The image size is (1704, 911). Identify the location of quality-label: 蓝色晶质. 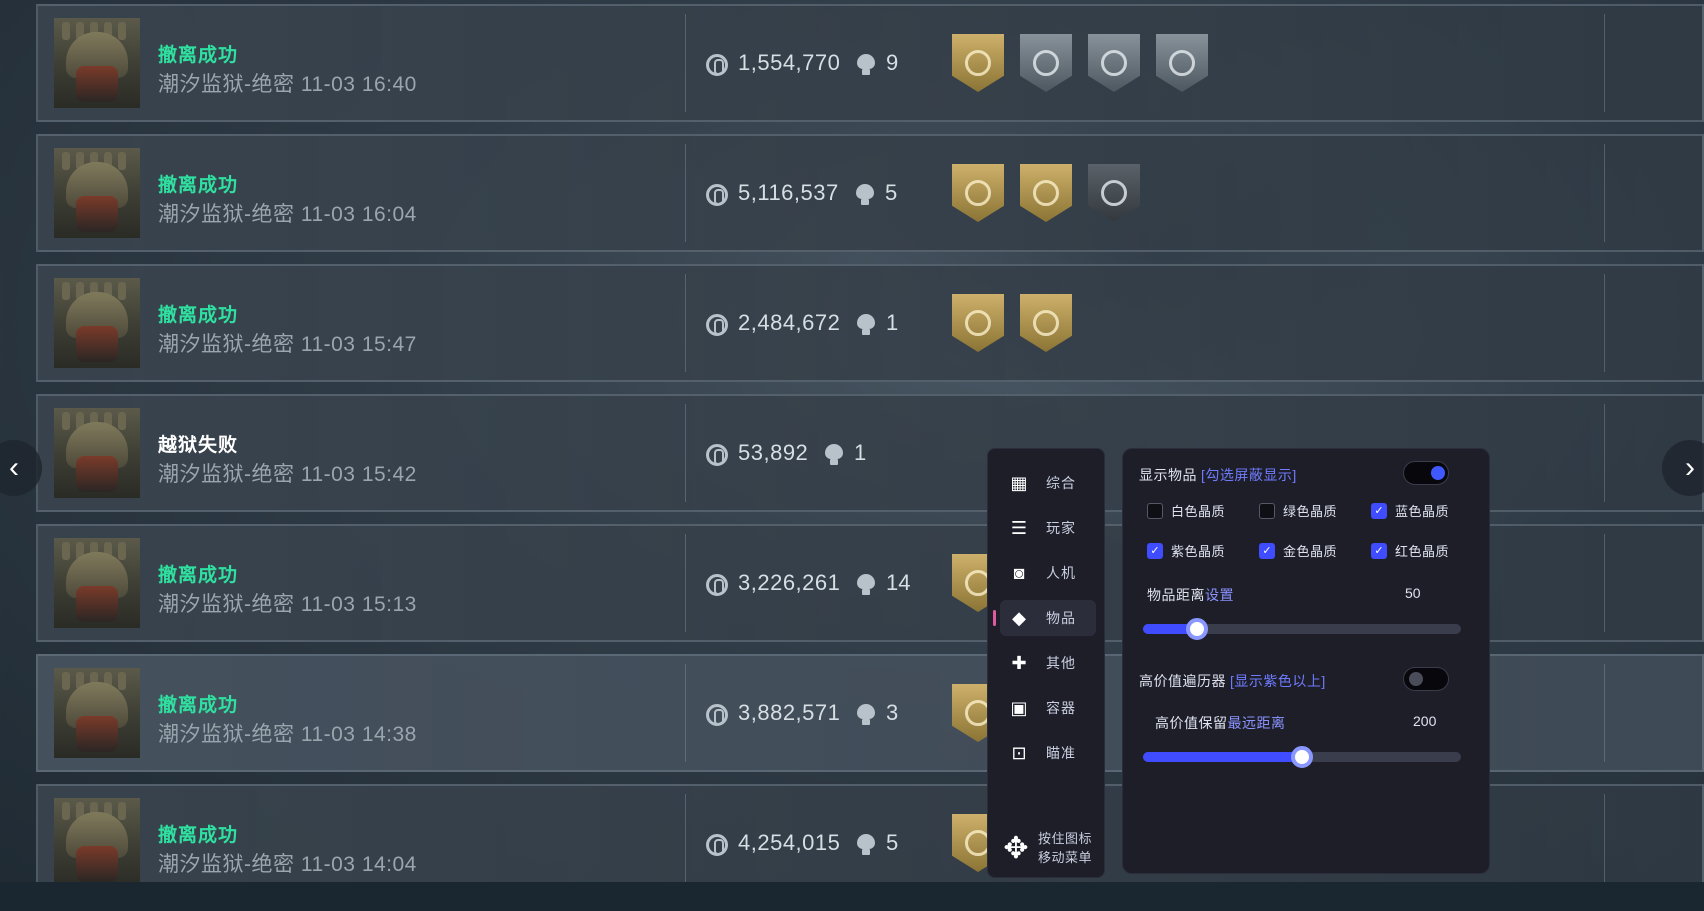
(1422, 511).